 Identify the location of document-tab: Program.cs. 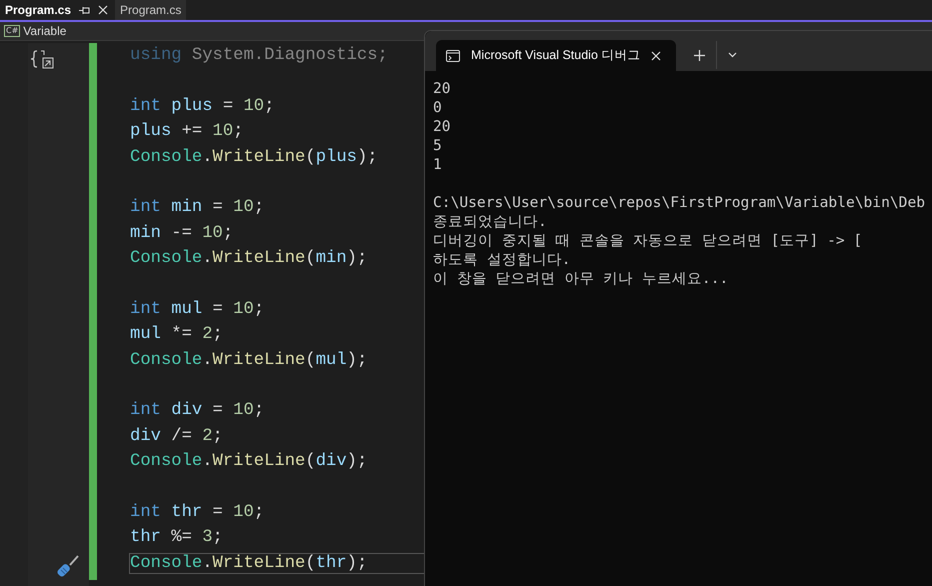
(150, 10).